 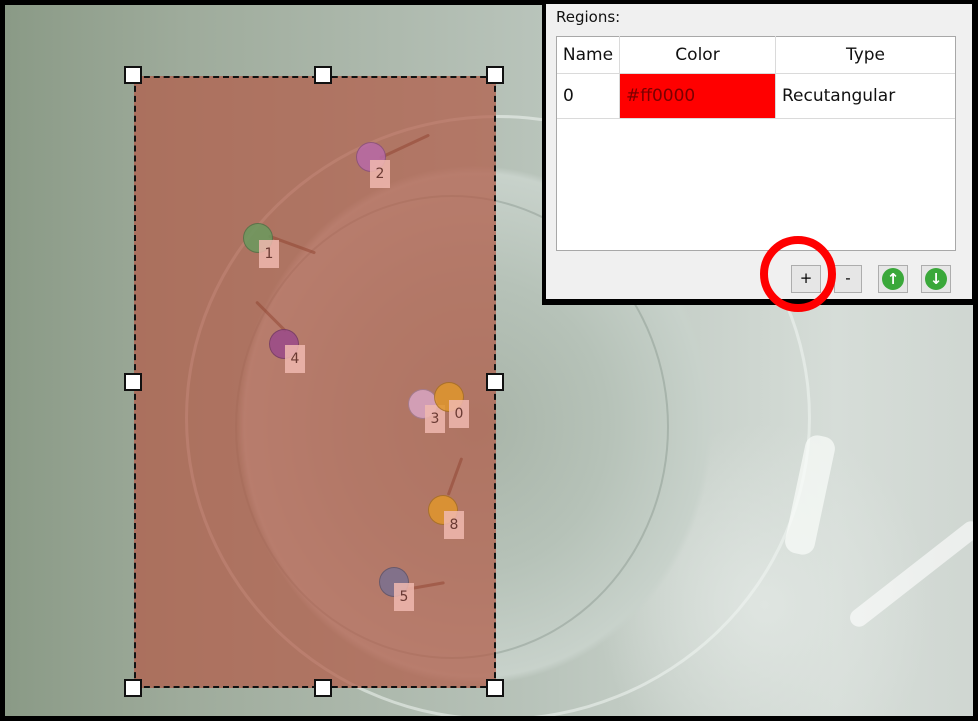 What do you see at coordinates (323, 688) in the screenshot?
I see `resize-handle-bottom` at bounding box center [323, 688].